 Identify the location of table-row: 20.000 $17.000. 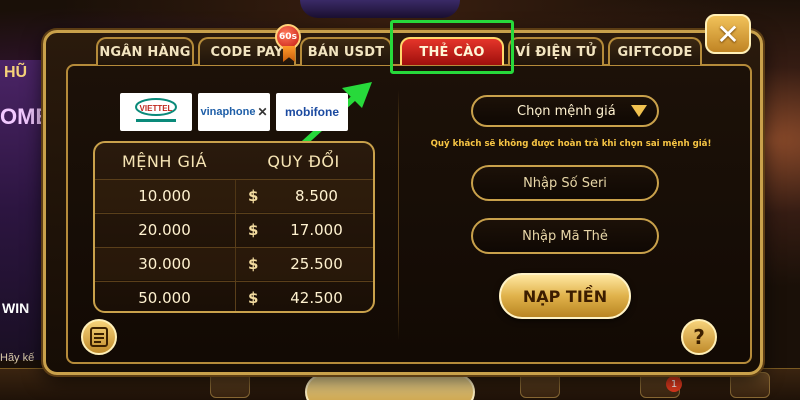
(234, 229).